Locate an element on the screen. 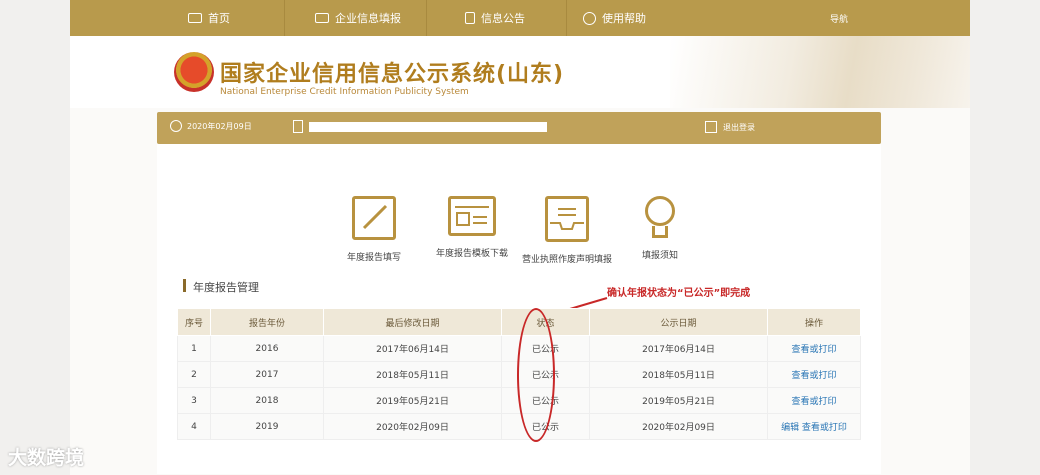 The image size is (1040, 475). inbox-icon is located at coordinates (567, 219).